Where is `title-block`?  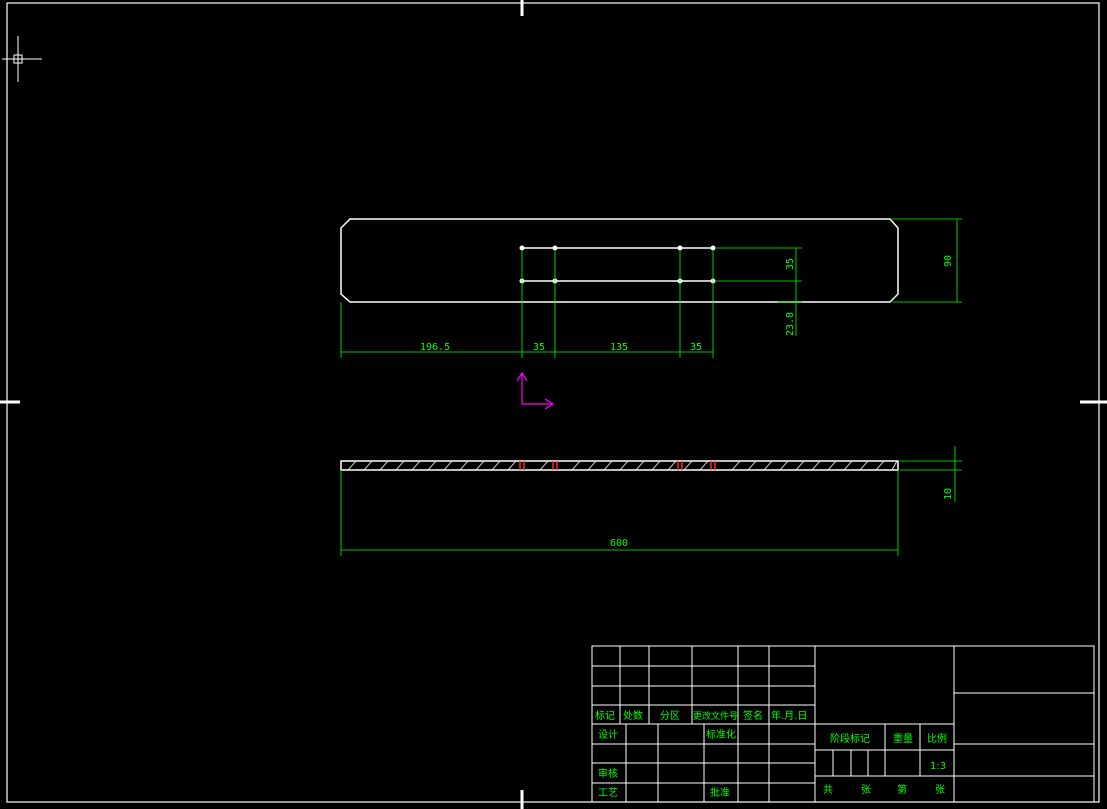
title-block is located at coordinates (843, 724).